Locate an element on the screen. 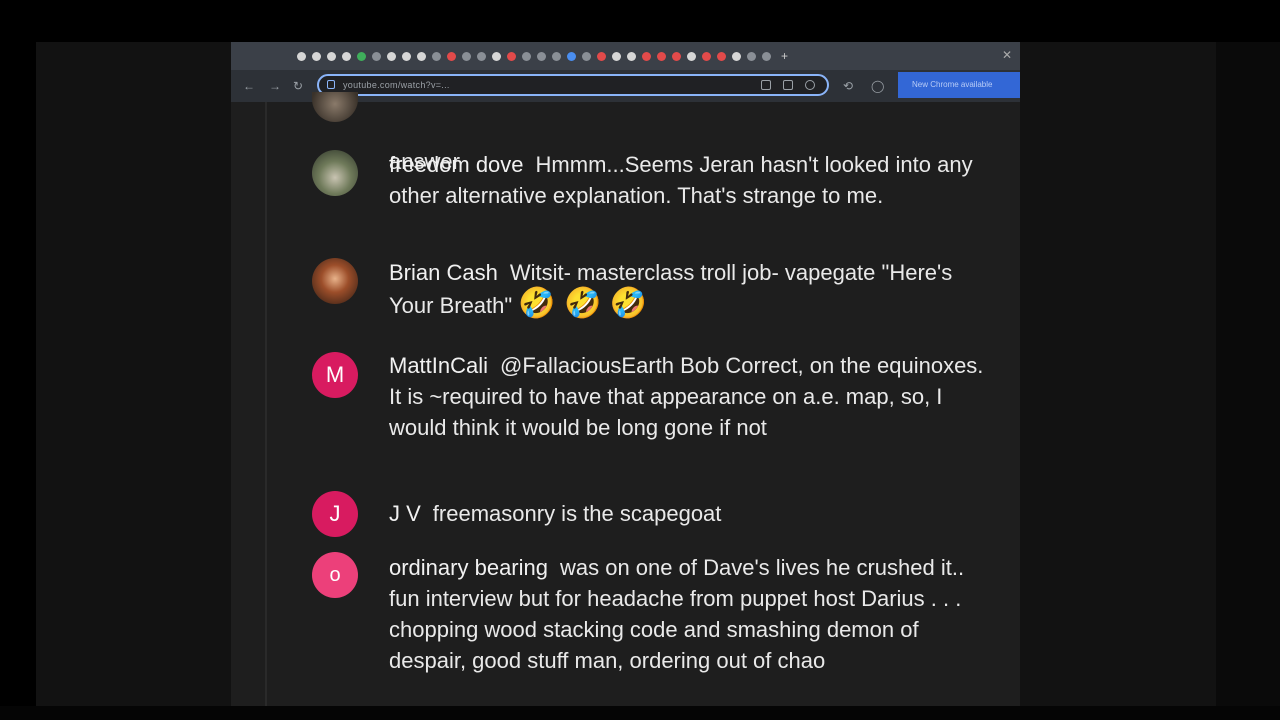 Image resolution: width=1280 pixels, height=720 pixels. divider is located at coordinates (266, 404).